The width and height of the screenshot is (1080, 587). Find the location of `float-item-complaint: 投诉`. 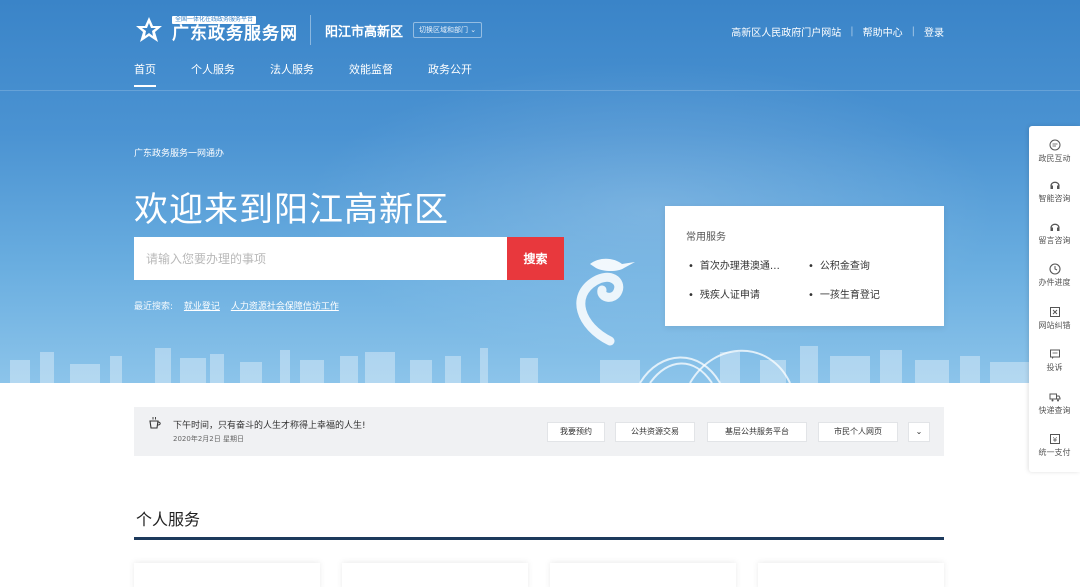

float-item-complaint: 投诉 is located at coordinates (1054, 360).